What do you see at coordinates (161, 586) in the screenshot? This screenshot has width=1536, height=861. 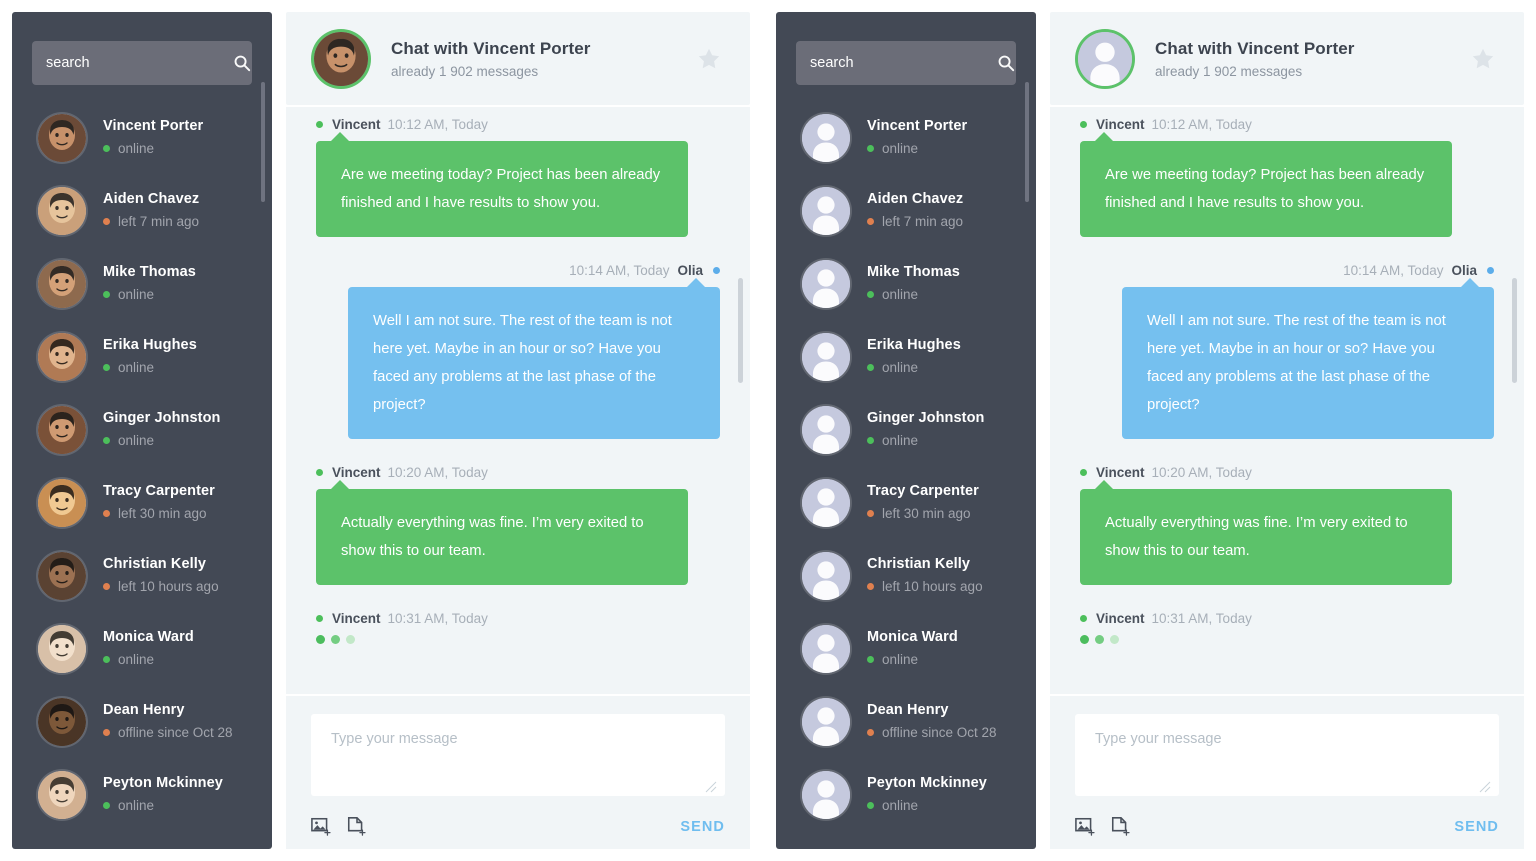 I see `contact-status: left 10 hours ago` at bounding box center [161, 586].